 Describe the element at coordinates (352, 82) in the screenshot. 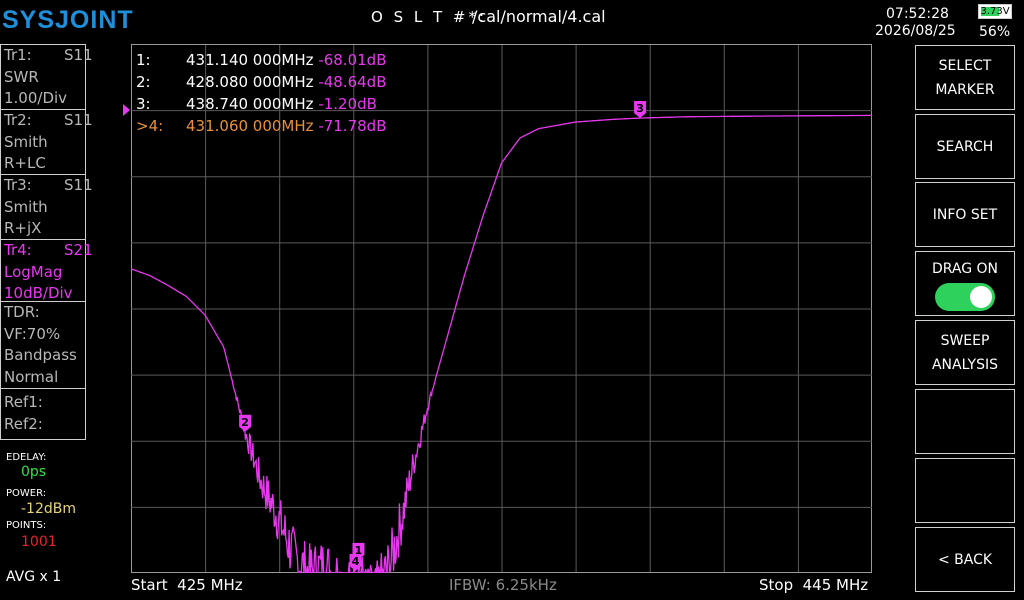

I see `marker-value: -48.64dB` at that location.